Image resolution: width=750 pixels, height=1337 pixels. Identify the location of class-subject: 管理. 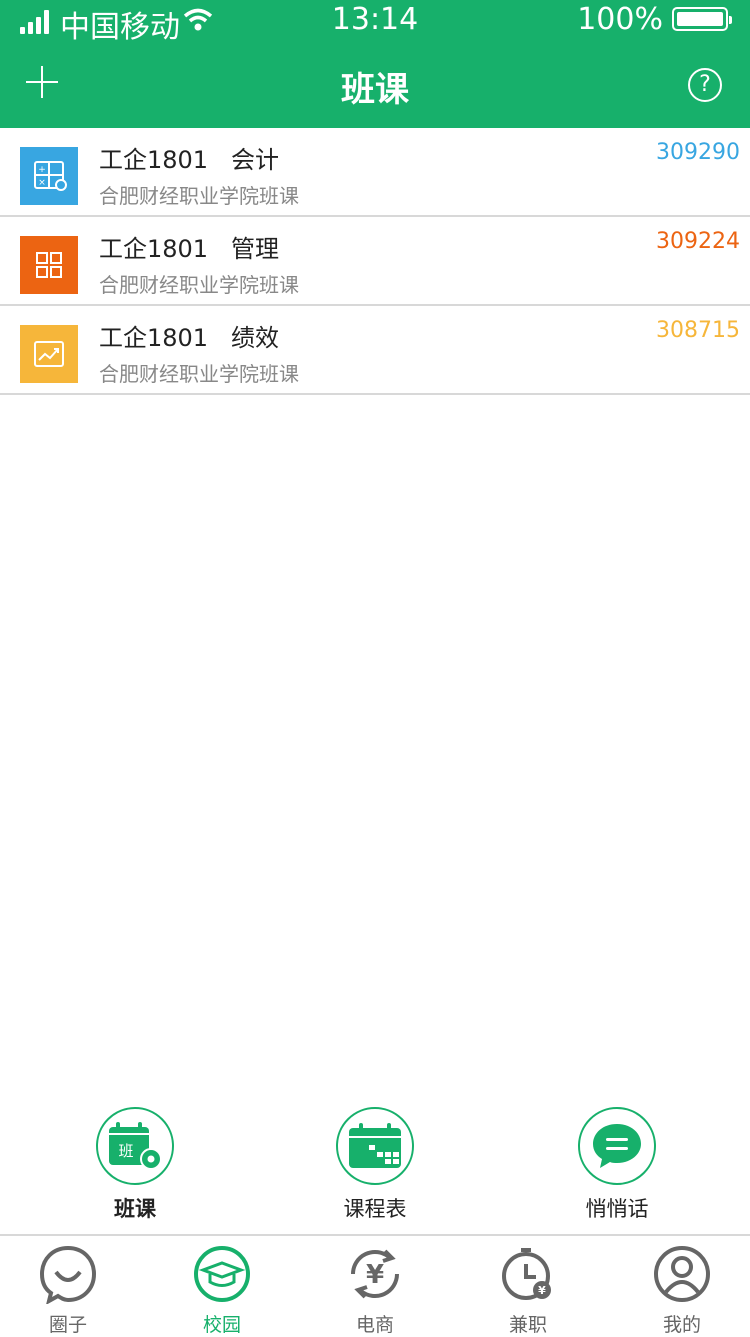
(254, 249).